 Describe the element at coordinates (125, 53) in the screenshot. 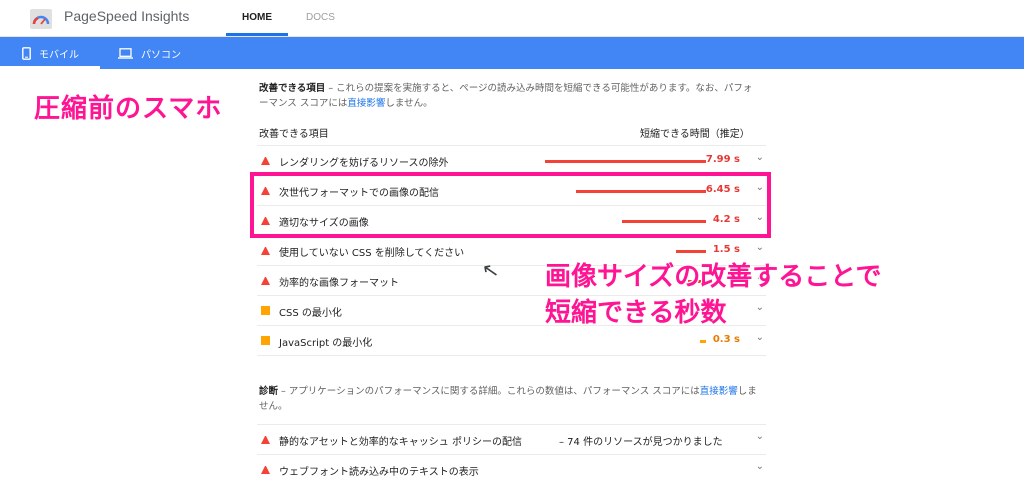

I see `laptop-icon` at that location.